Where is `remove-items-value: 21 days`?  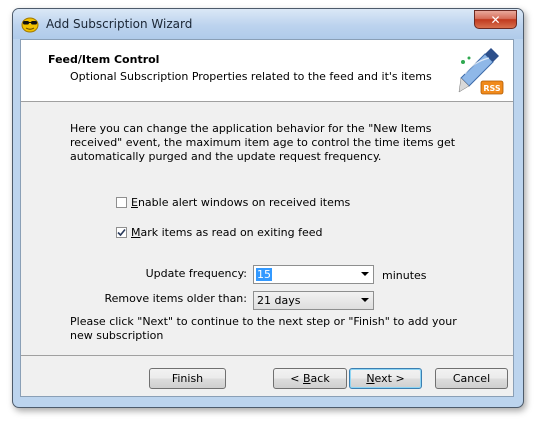
remove-items-value: 21 days is located at coordinates (279, 300).